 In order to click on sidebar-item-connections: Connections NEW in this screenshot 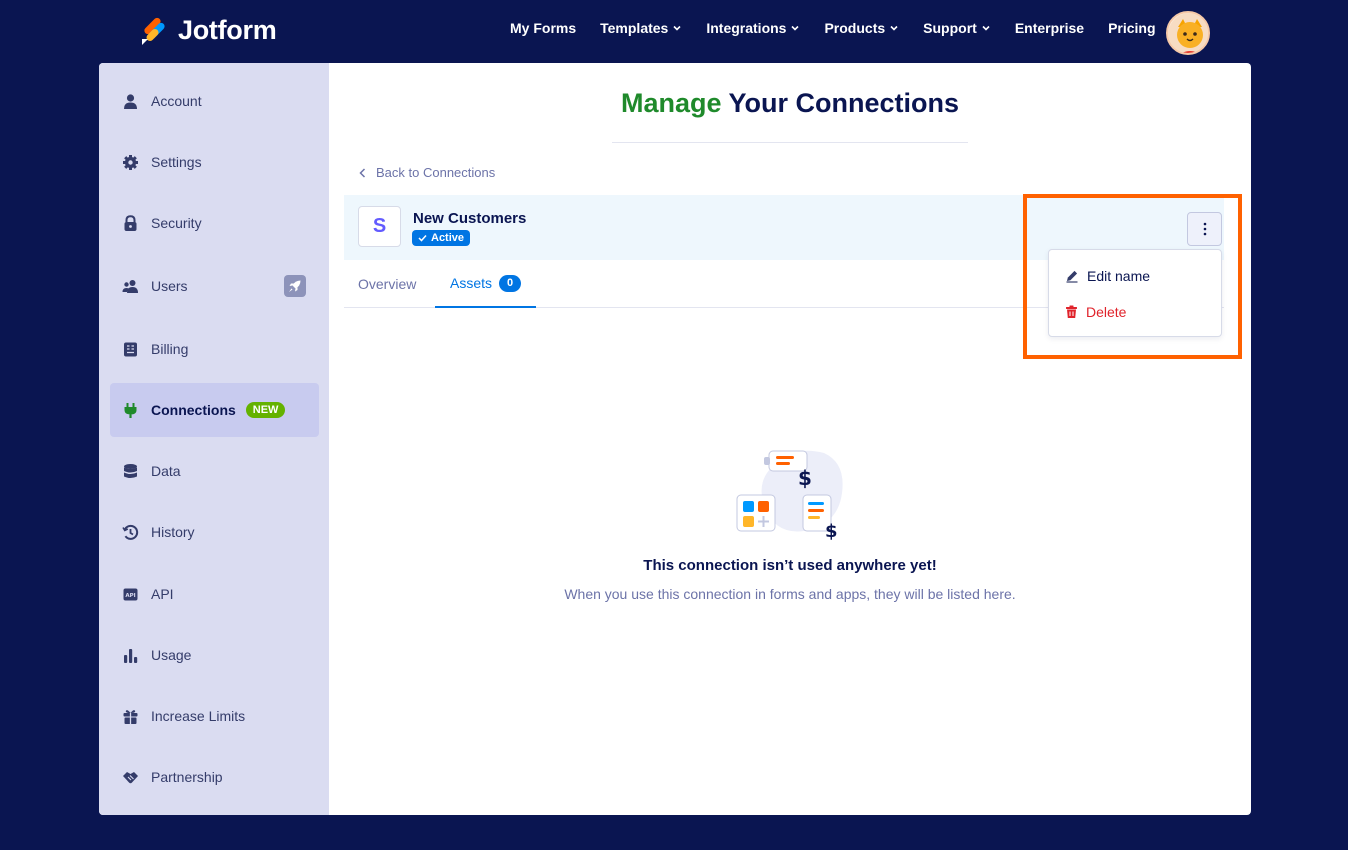, I will do `click(214, 410)`.